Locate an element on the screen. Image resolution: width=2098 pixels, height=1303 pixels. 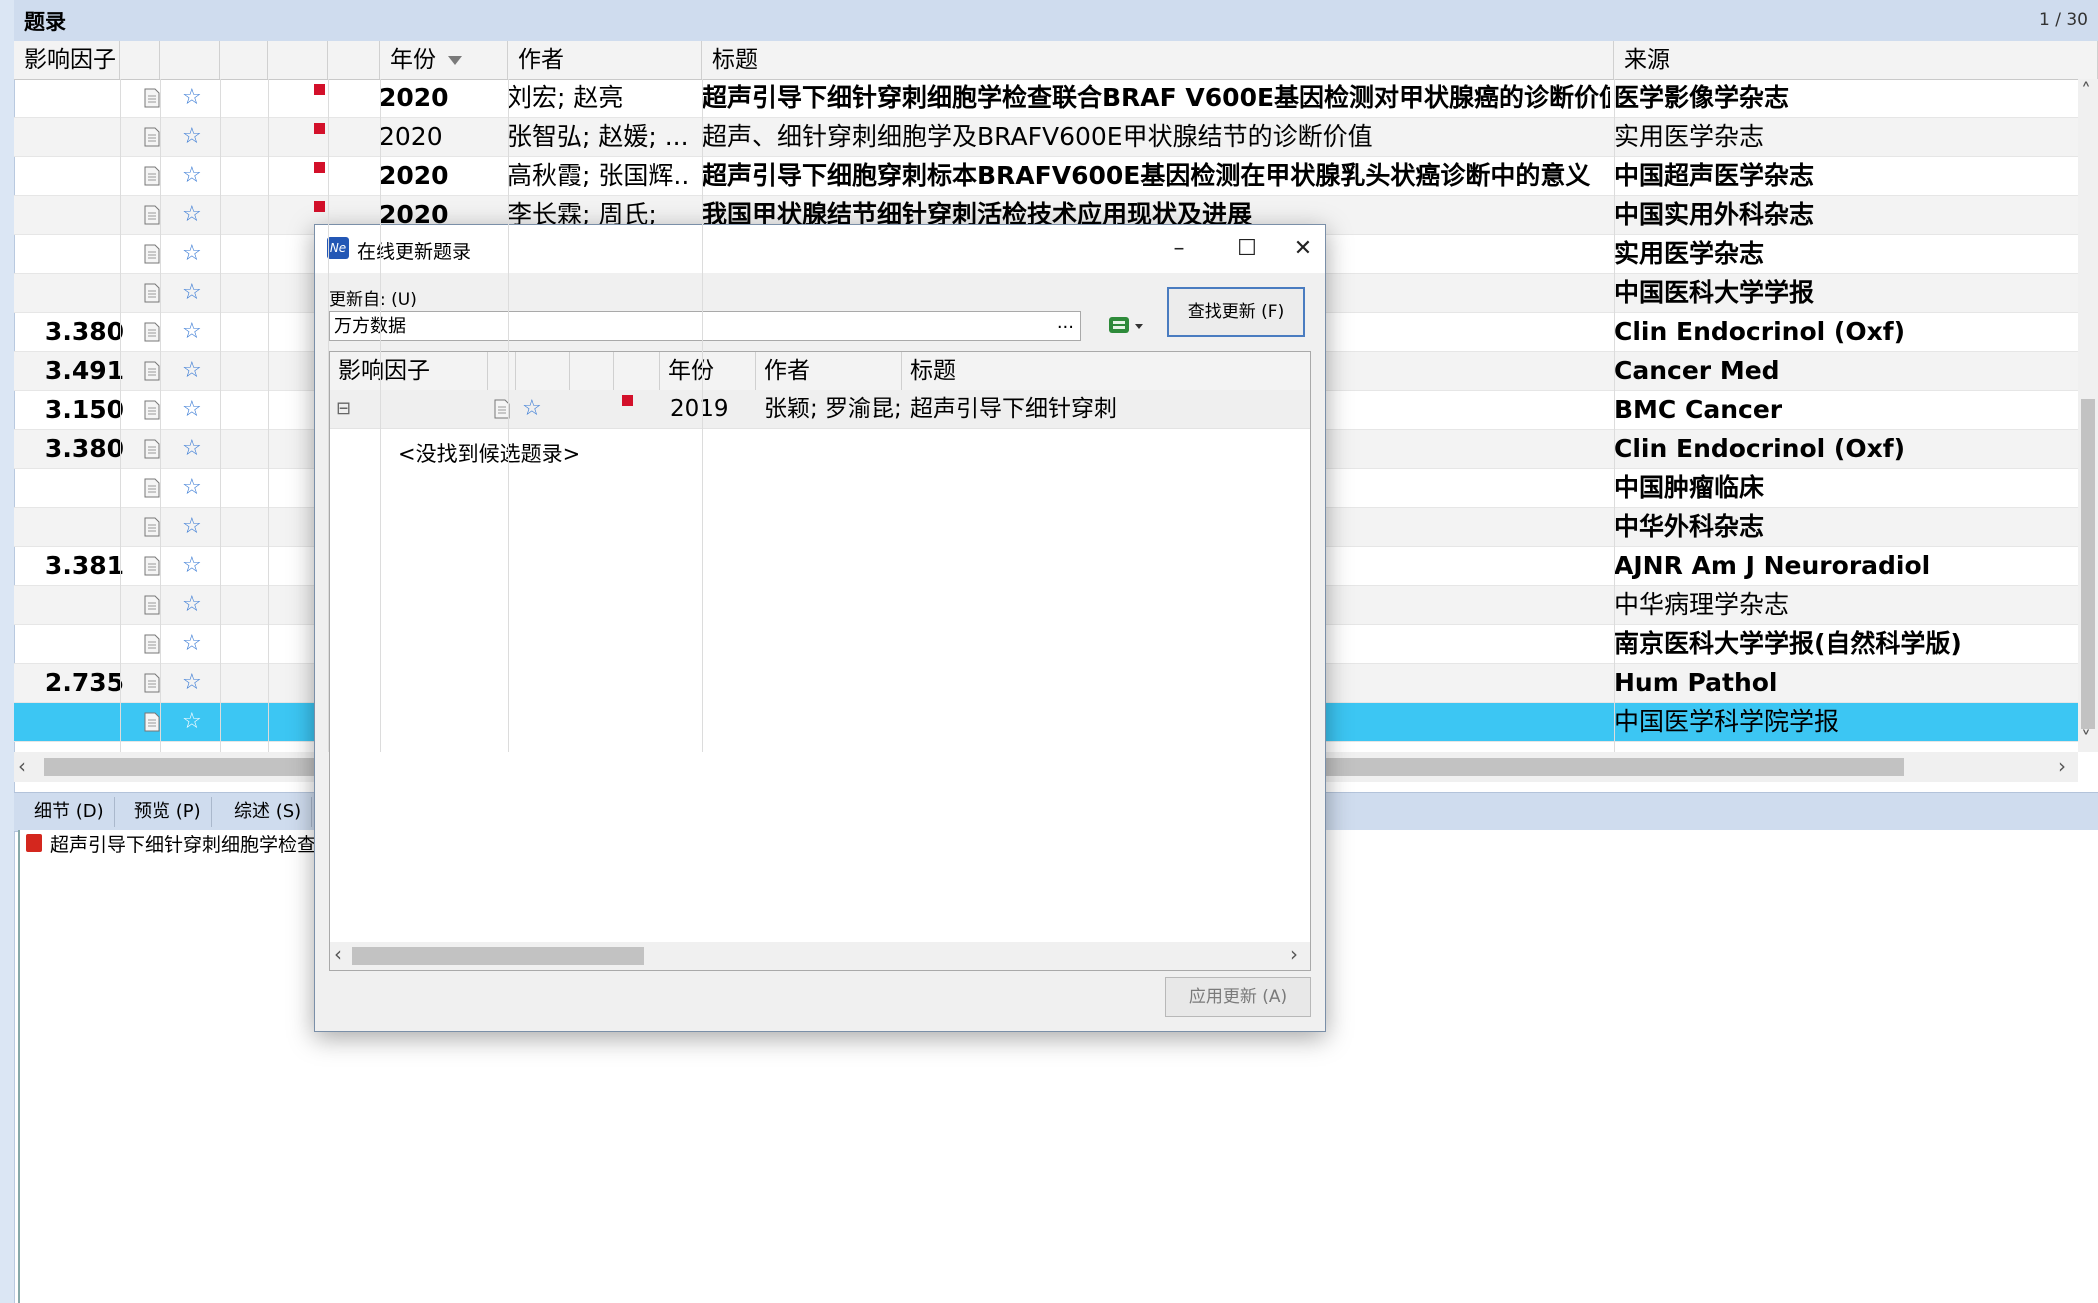
source-cell: Hum Pathol is located at coordinates (1696, 682).